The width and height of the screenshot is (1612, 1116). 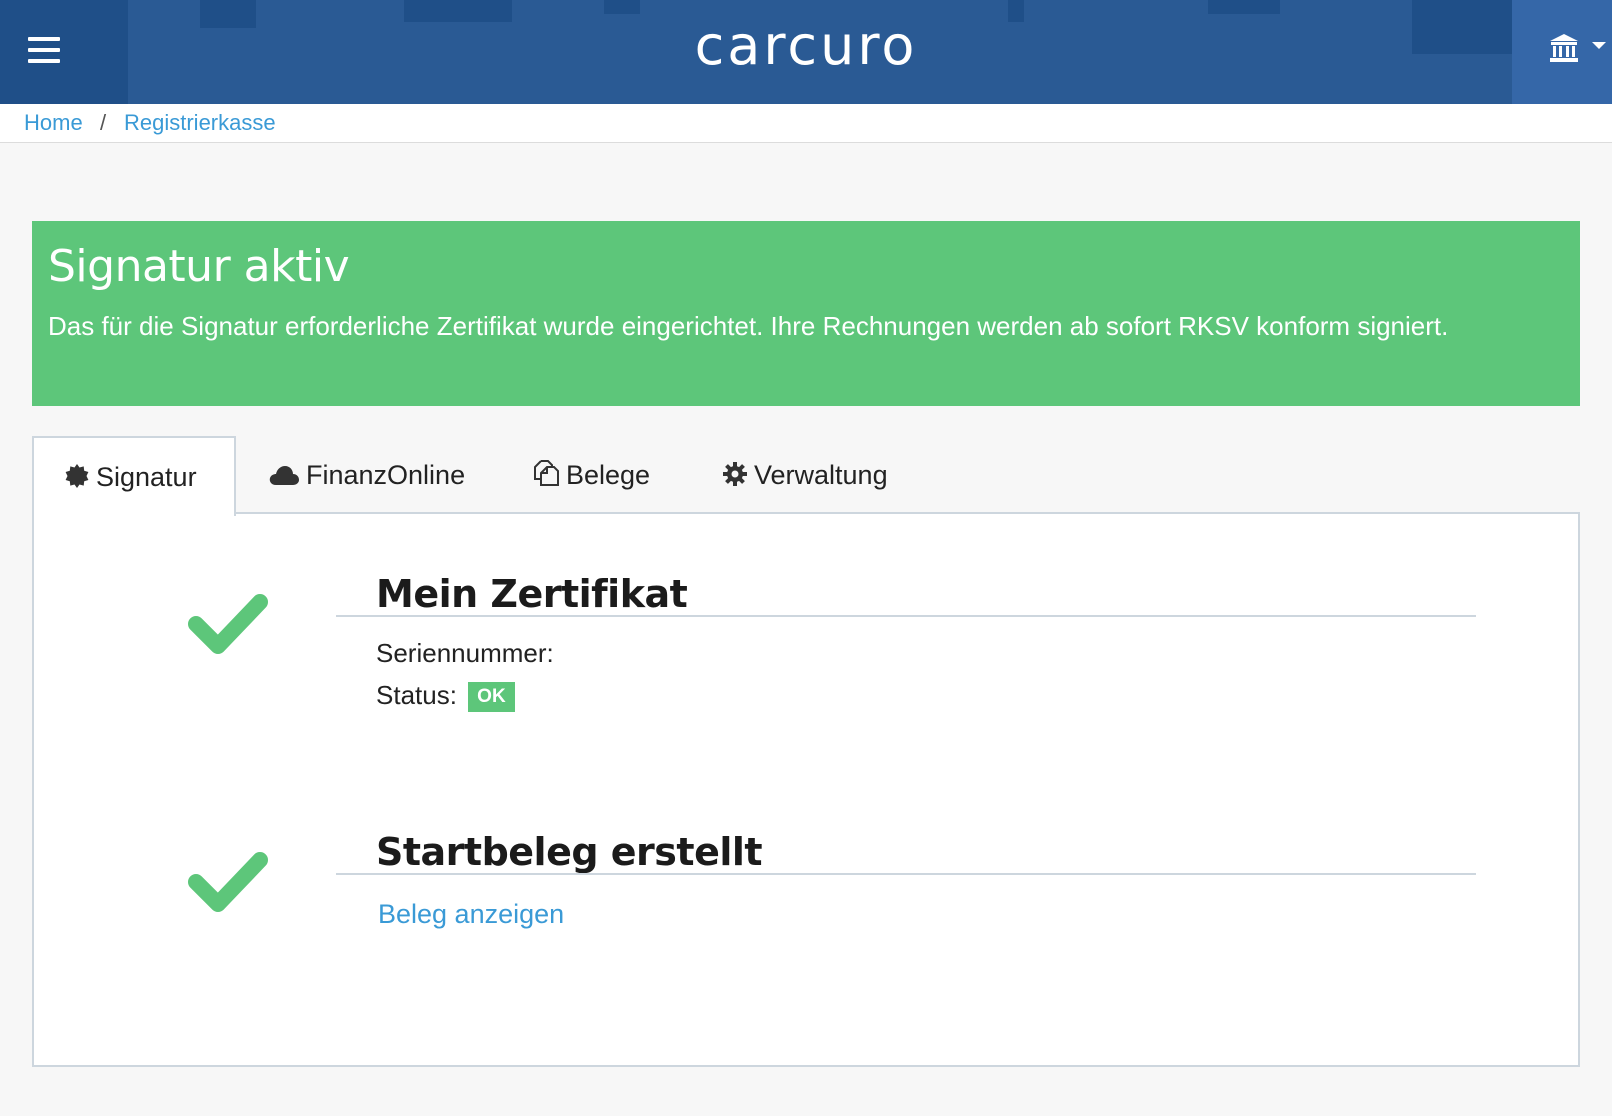 What do you see at coordinates (53, 123) in the screenshot?
I see `breadcrumb-home-link: Home` at bounding box center [53, 123].